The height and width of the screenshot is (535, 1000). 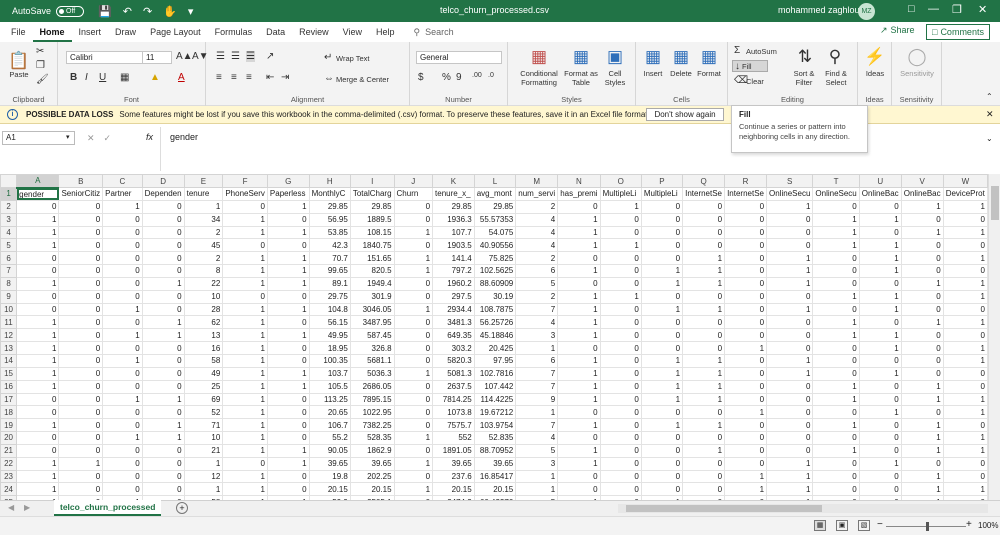 What do you see at coordinates (9, 348) in the screenshot?
I see `row-header: 13` at bounding box center [9, 348].